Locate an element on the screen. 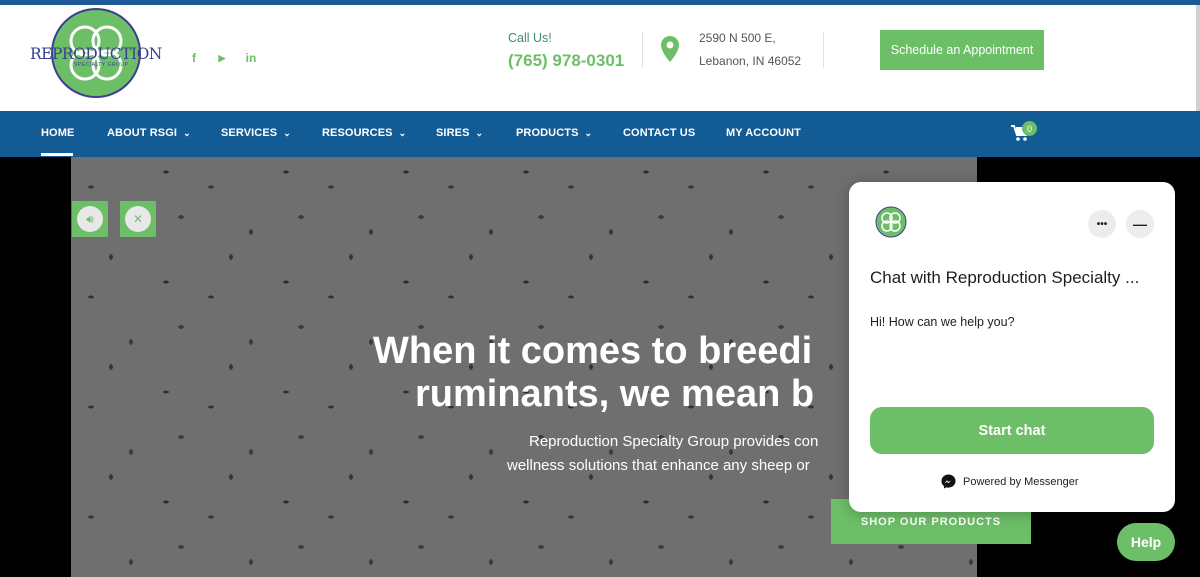  powered-by-messenger: Powered by Messenger is located at coordinates (1010, 481).